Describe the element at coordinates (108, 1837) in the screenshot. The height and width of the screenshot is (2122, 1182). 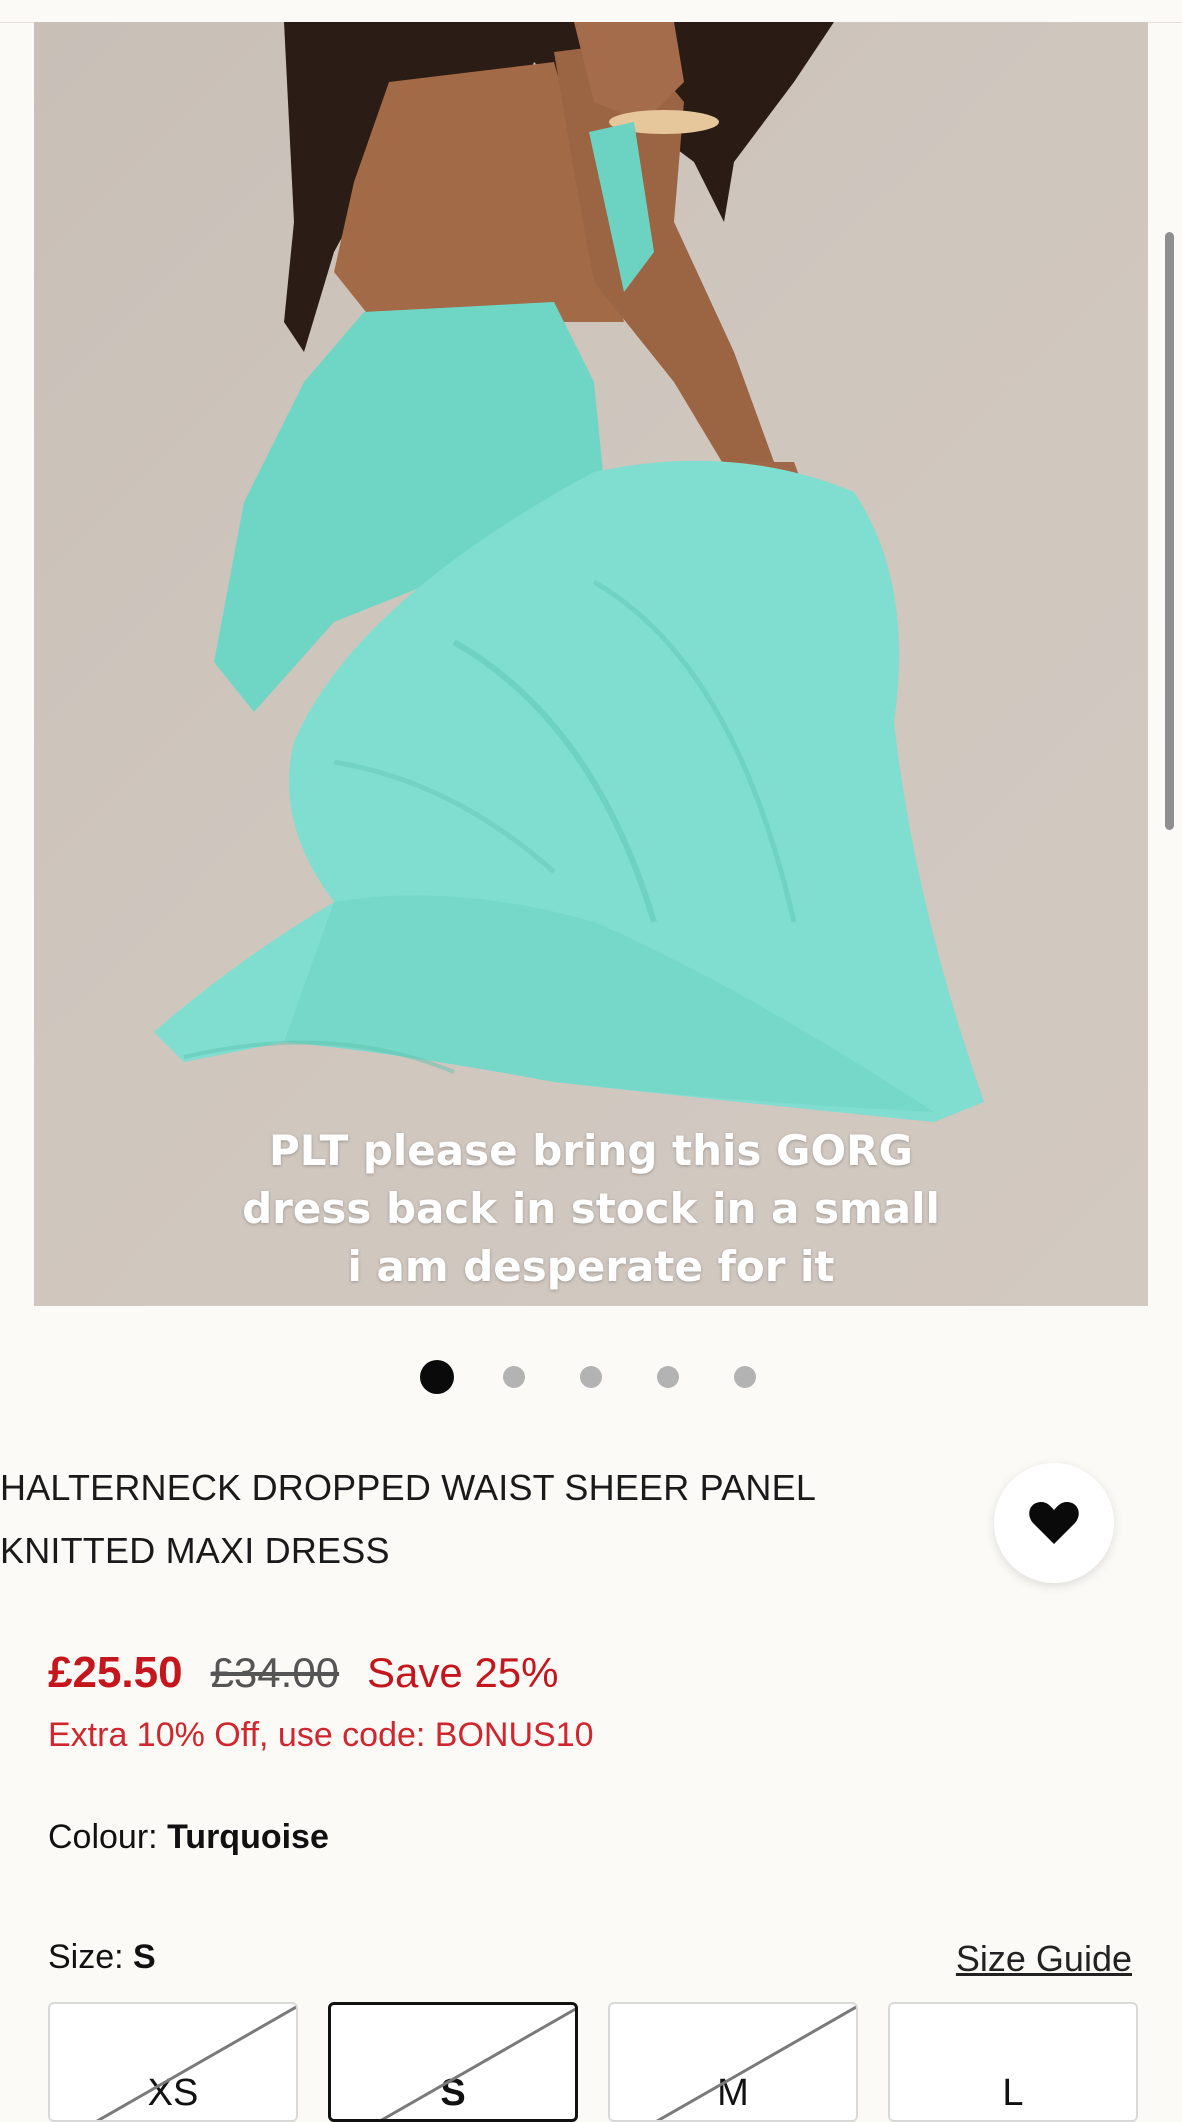
I see `colour-label: Colour:` at that location.